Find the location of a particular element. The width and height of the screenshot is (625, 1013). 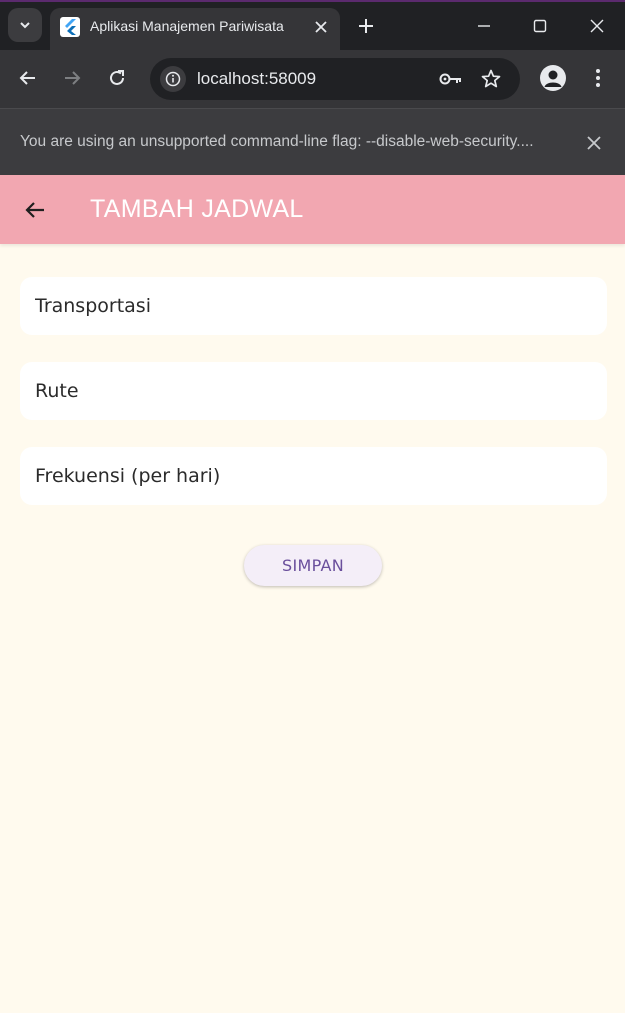

arrow-right-icon is located at coordinates (73, 78).